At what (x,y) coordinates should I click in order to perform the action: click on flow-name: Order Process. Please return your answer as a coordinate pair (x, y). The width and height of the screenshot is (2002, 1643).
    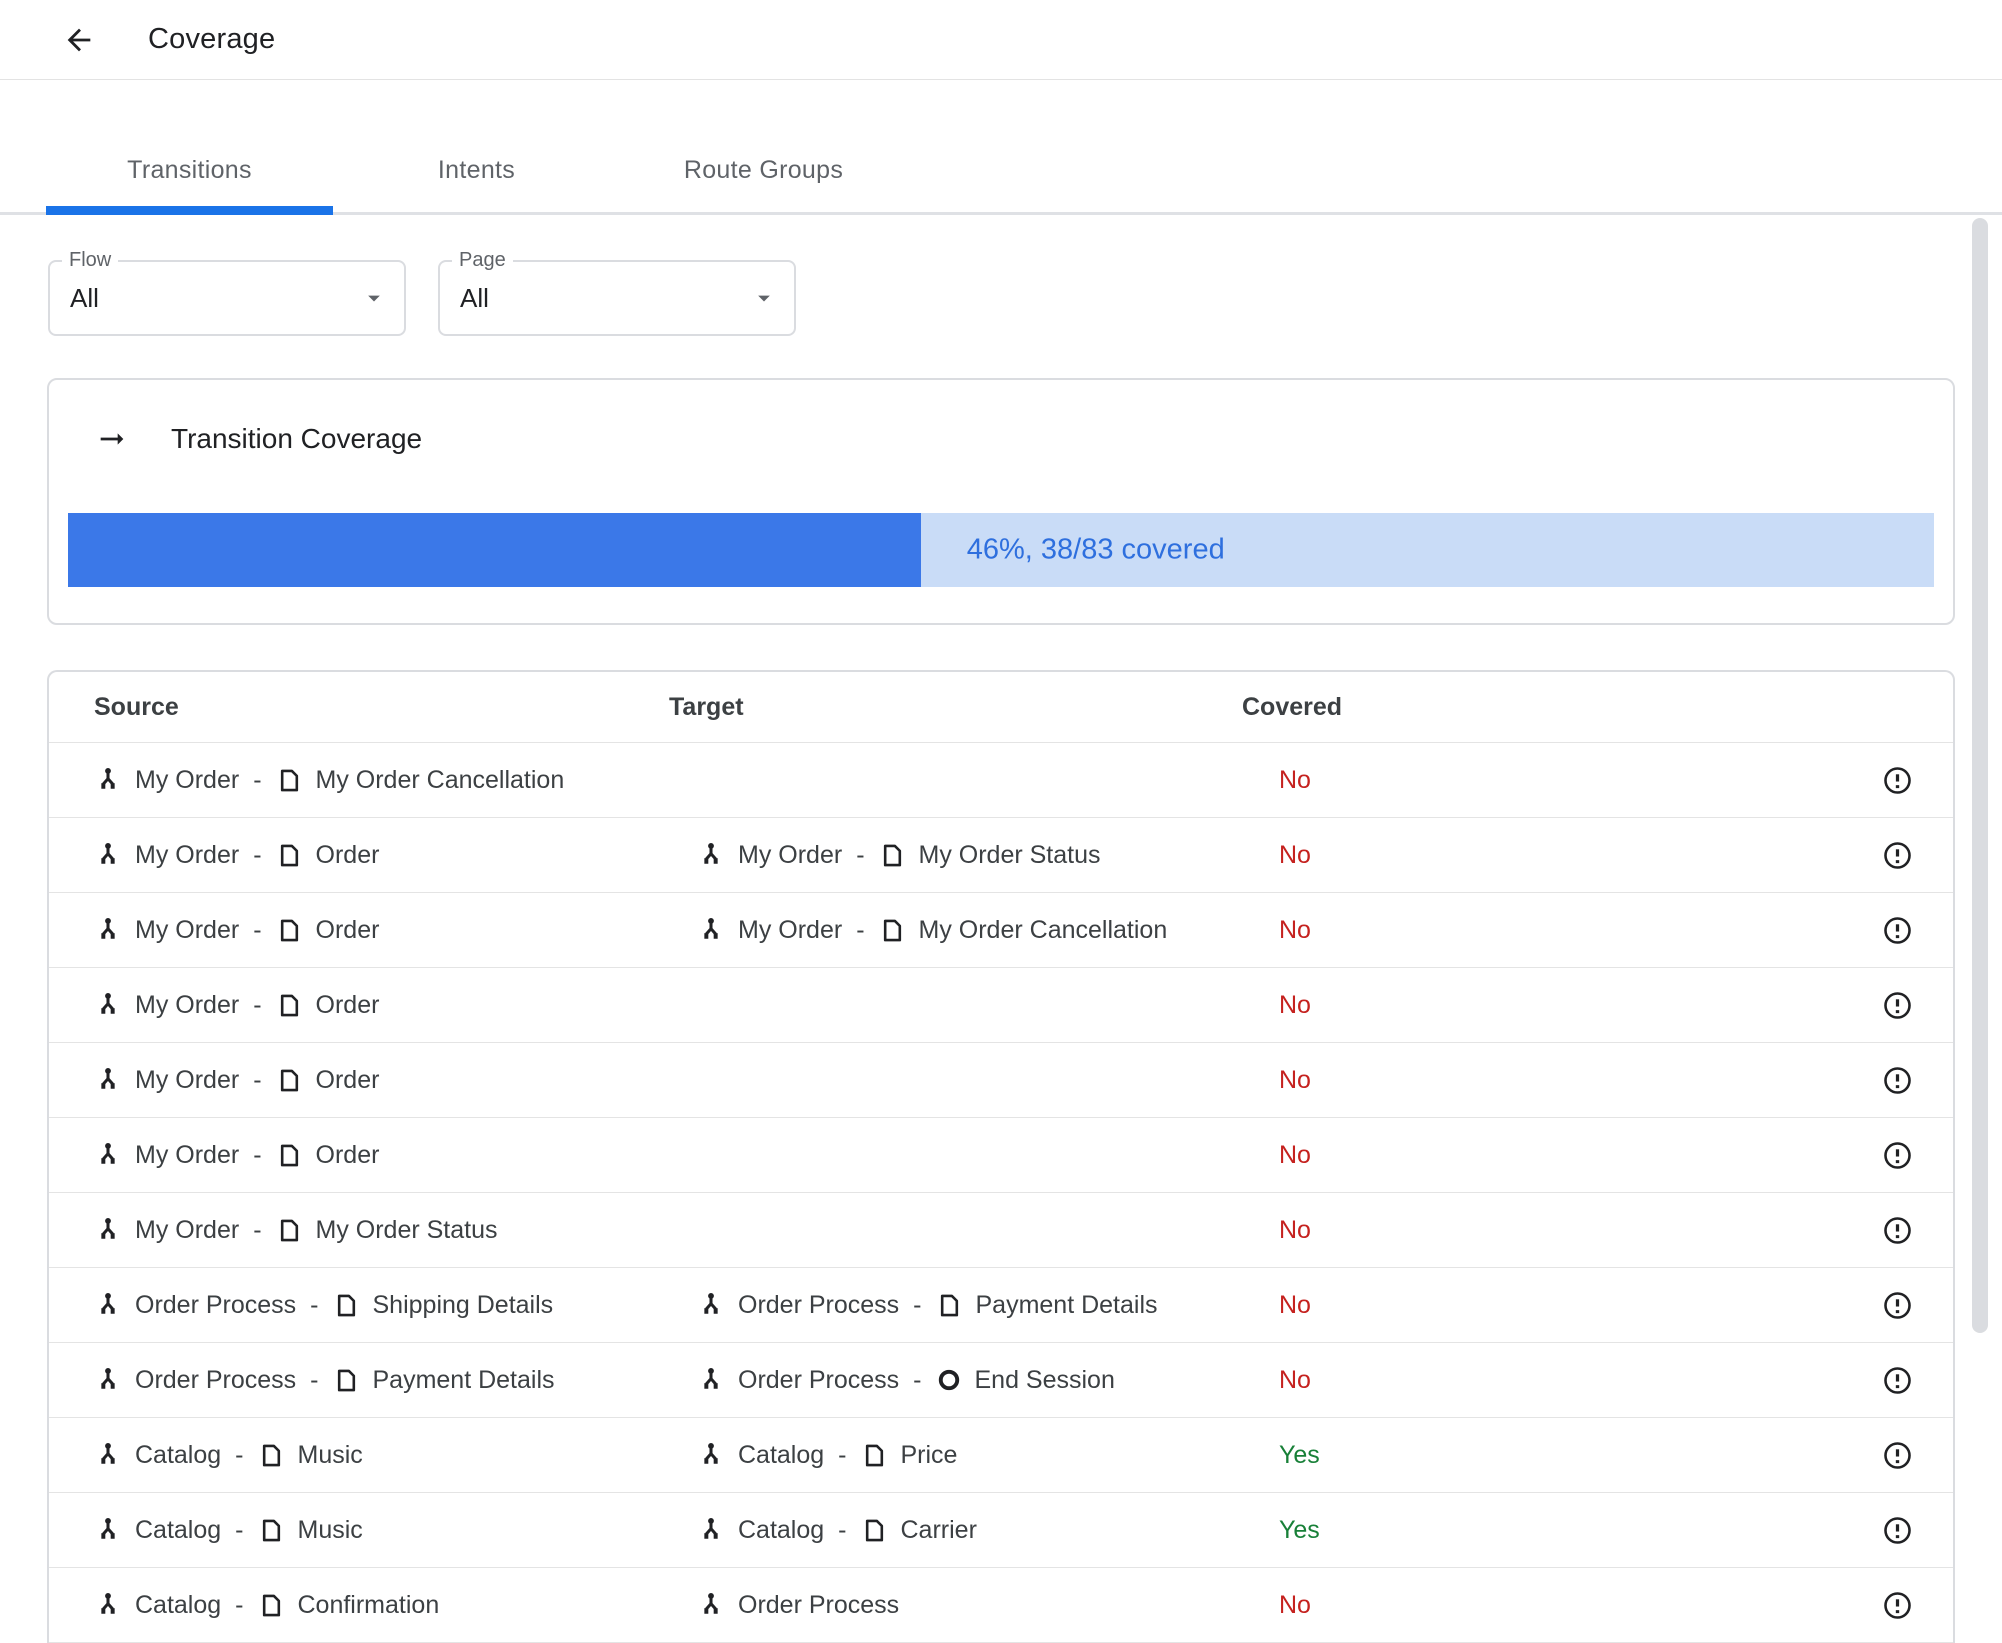
    Looking at the image, I should click on (216, 1304).